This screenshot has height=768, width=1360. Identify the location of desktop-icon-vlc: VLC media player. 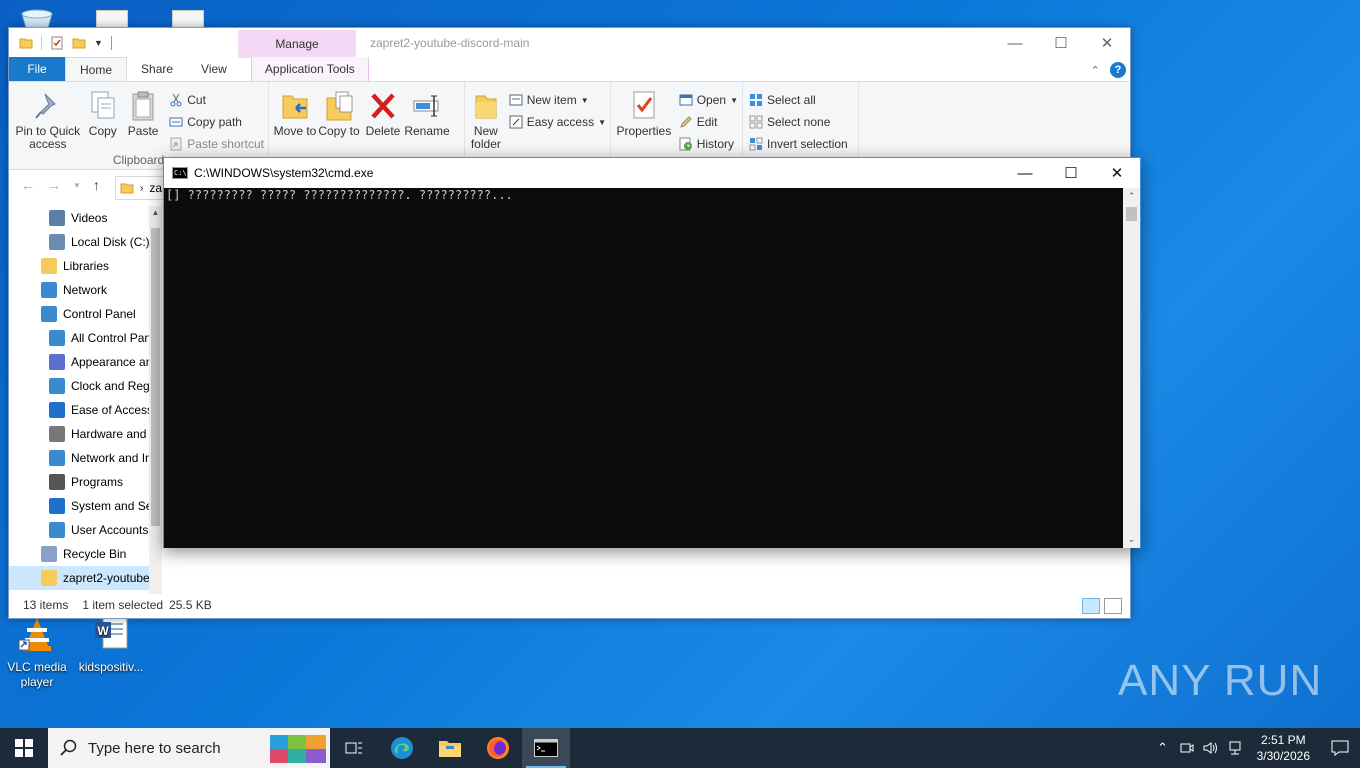
(37, 652).